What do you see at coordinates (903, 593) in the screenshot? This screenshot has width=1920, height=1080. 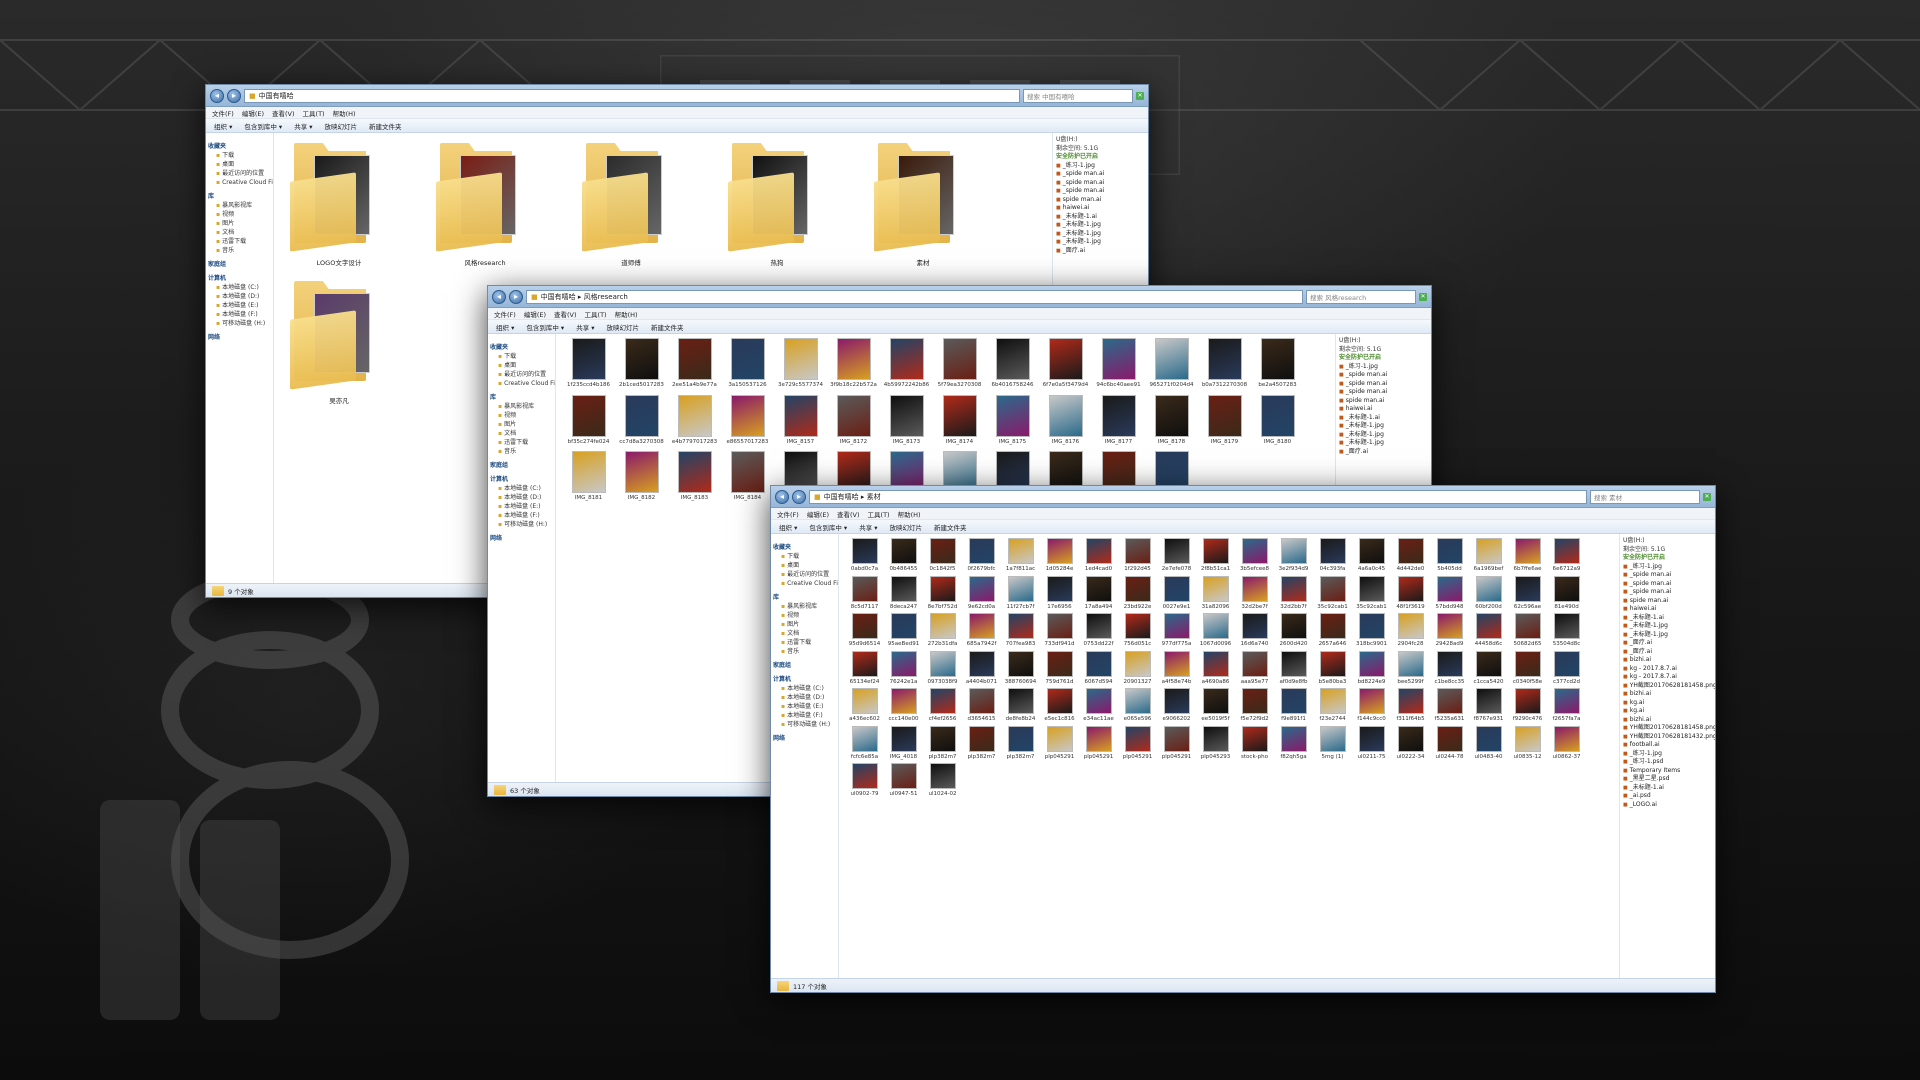 I see `file-thumbnail: 8deca247` at bounding box center [903, 593].